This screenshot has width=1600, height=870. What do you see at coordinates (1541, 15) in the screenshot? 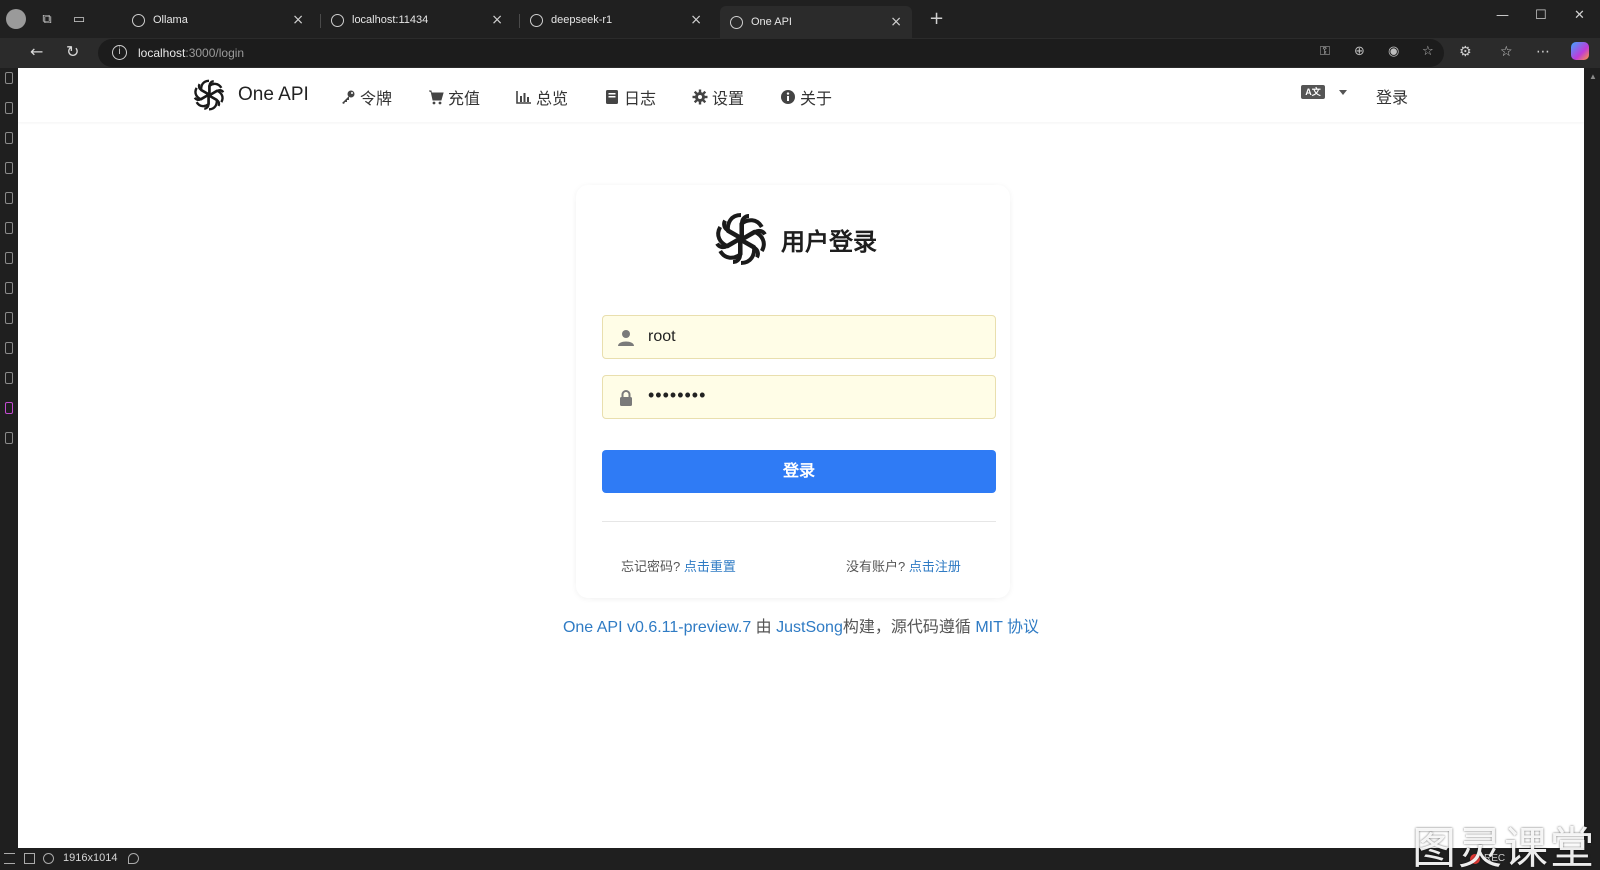
I see `maximize-icon: ☐` at bounding box center [1541, 15].